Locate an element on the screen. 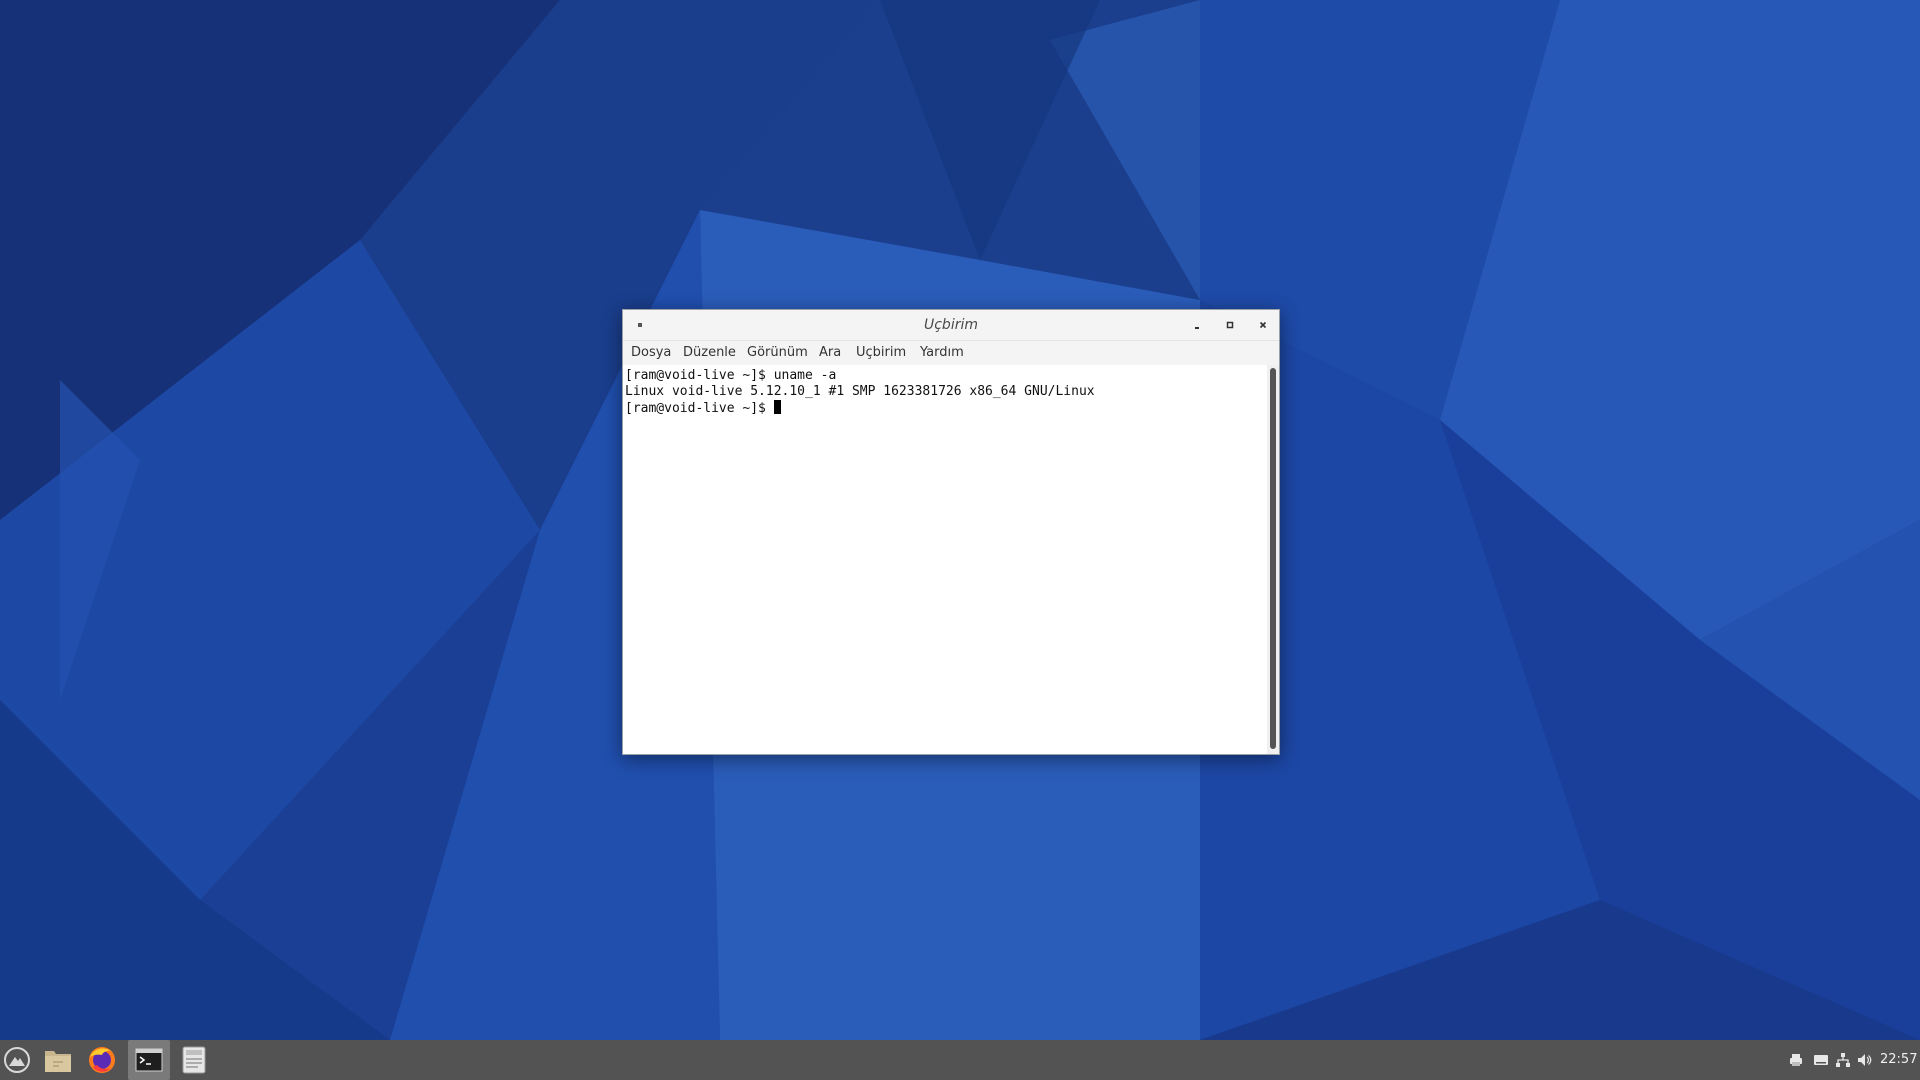 This screenshot has width=1920, height=1080. text-editor-button is located at coordinates (194, 1060).